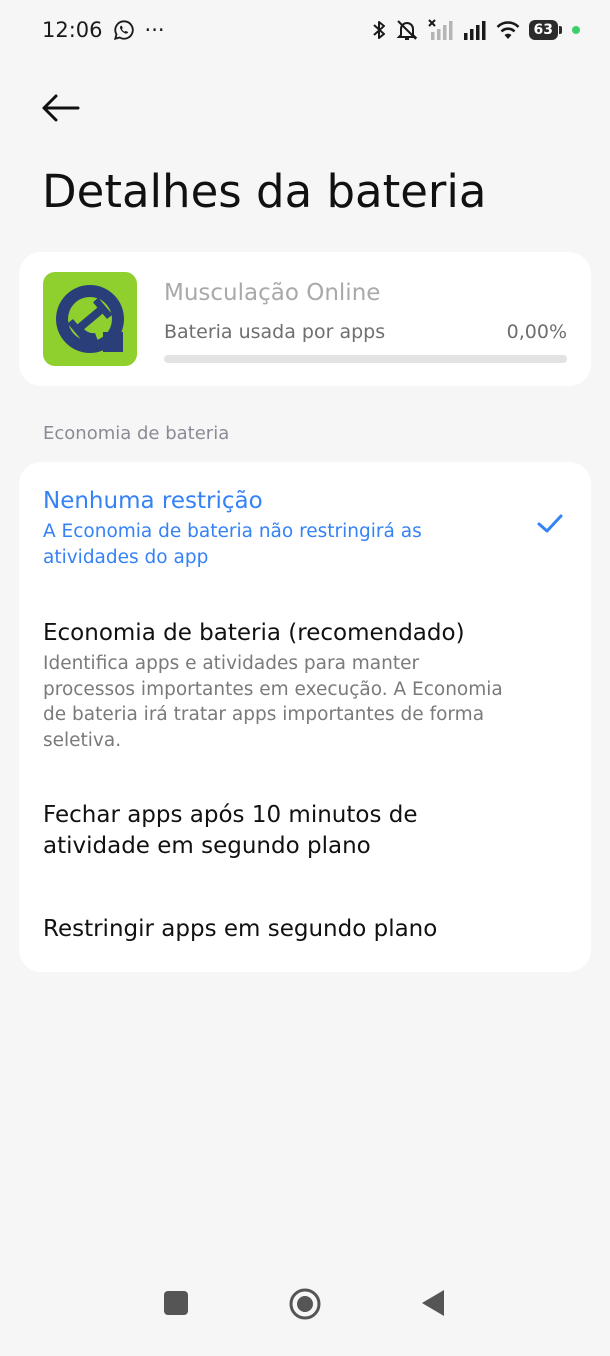 The height and width of the screenshot is (1356, 610). What do you see at coordinates (254, 633) in the screenshot?
I see `option-title: Economia de bateria (recomendado)` at bounding box center [254, 633].